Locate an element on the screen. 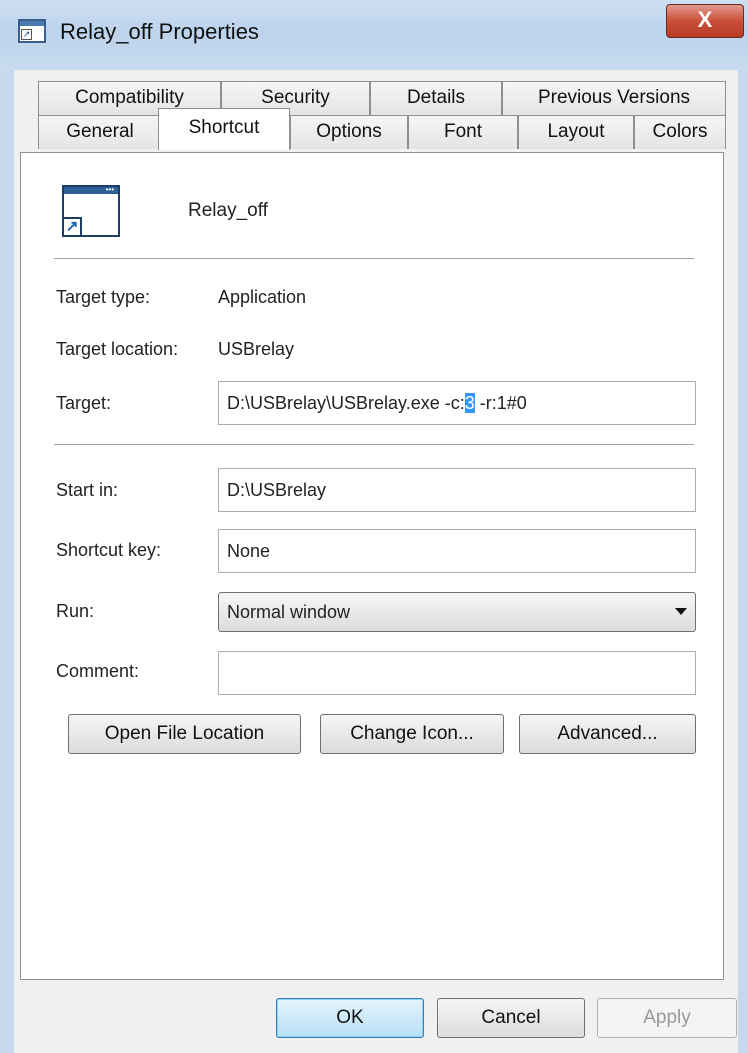 This screenshot has width=748, height=1053. tab-details: Details is located at coordinates (436, 98).